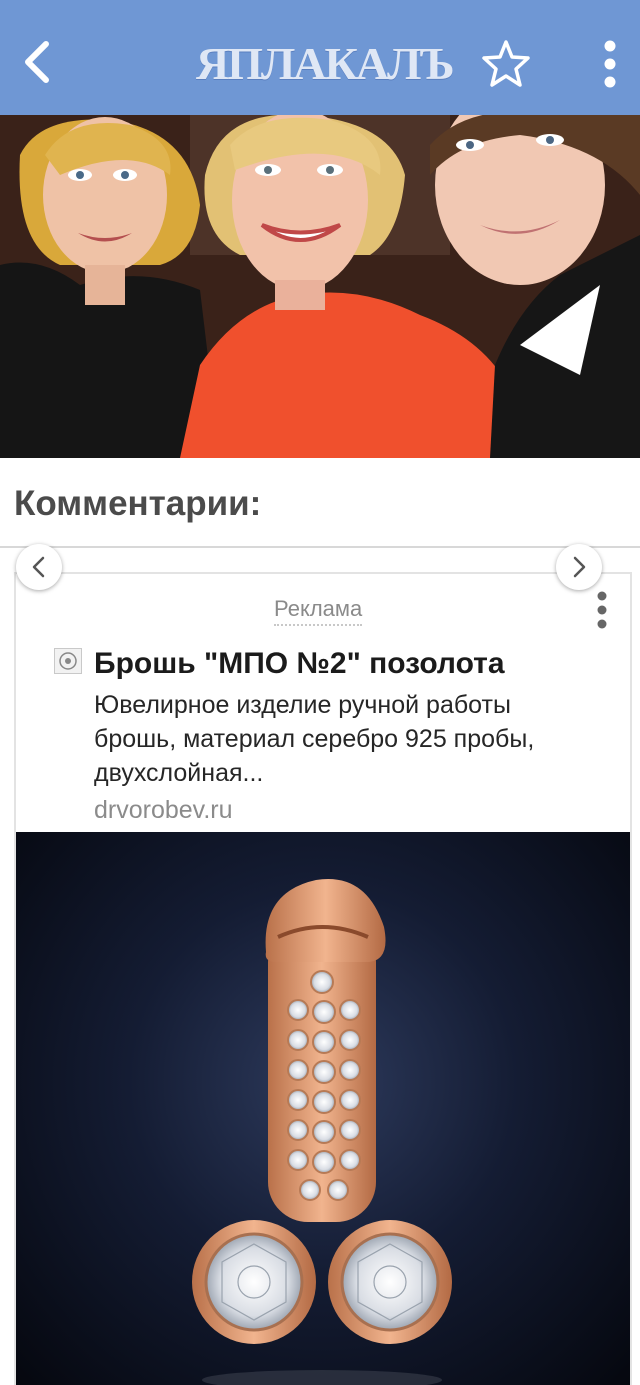  I want to click on jewelry-logo-icon, so click(68, 661).